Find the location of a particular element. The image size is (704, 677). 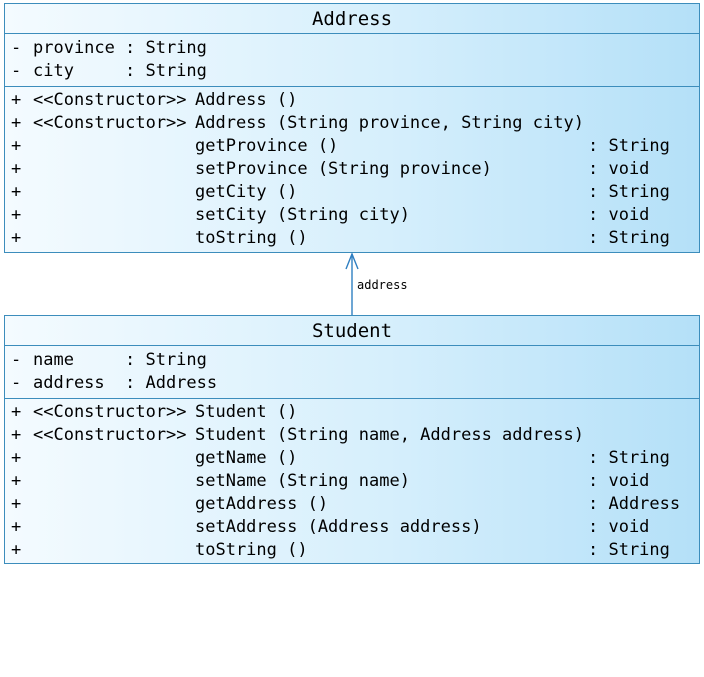

operation-row: + getName () : String is located at coordinates (352, 458).